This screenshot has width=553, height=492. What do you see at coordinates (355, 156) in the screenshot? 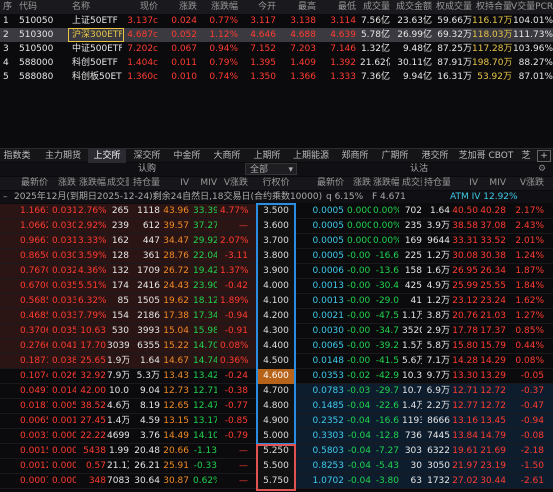
I see `tab-czce: 郑商所` at bounding box center [355, 156].